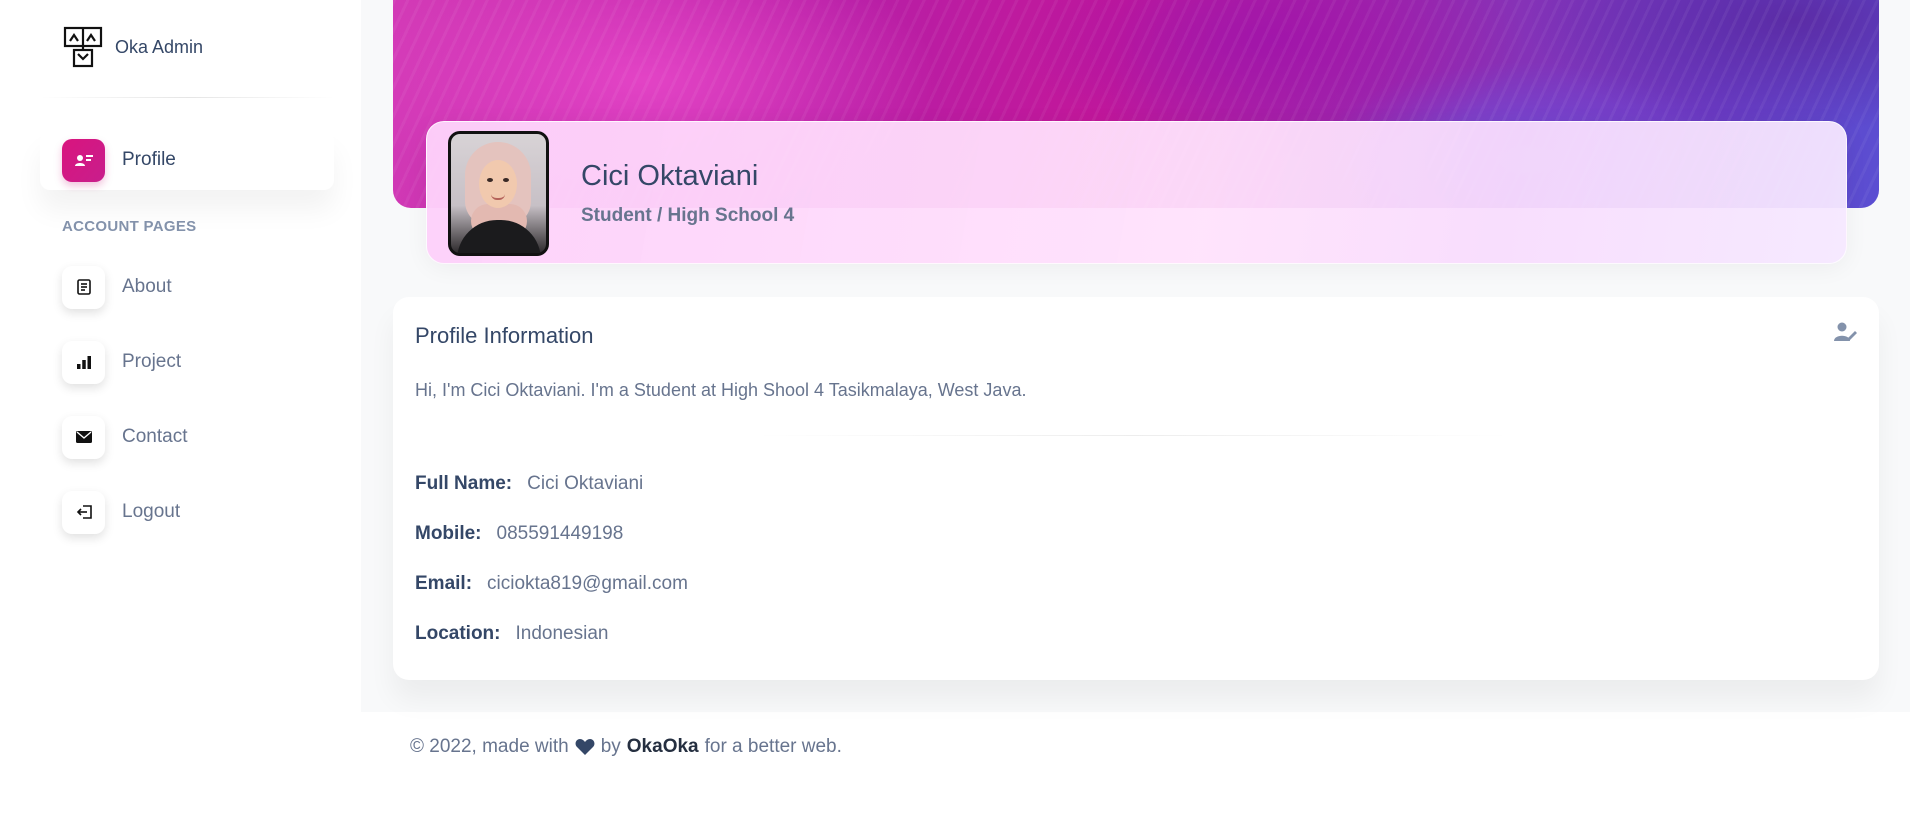  Describe the element at coordinates (560, 533) in the screenshot. I see `field-value: 085591449198` at that location.